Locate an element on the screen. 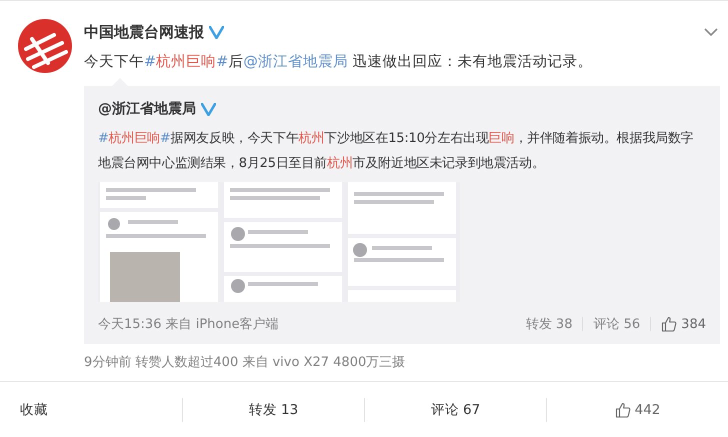 The width and height of the screenshot is (728, 437). favorite-button: 收藏 is located at coordinates (34, 410).